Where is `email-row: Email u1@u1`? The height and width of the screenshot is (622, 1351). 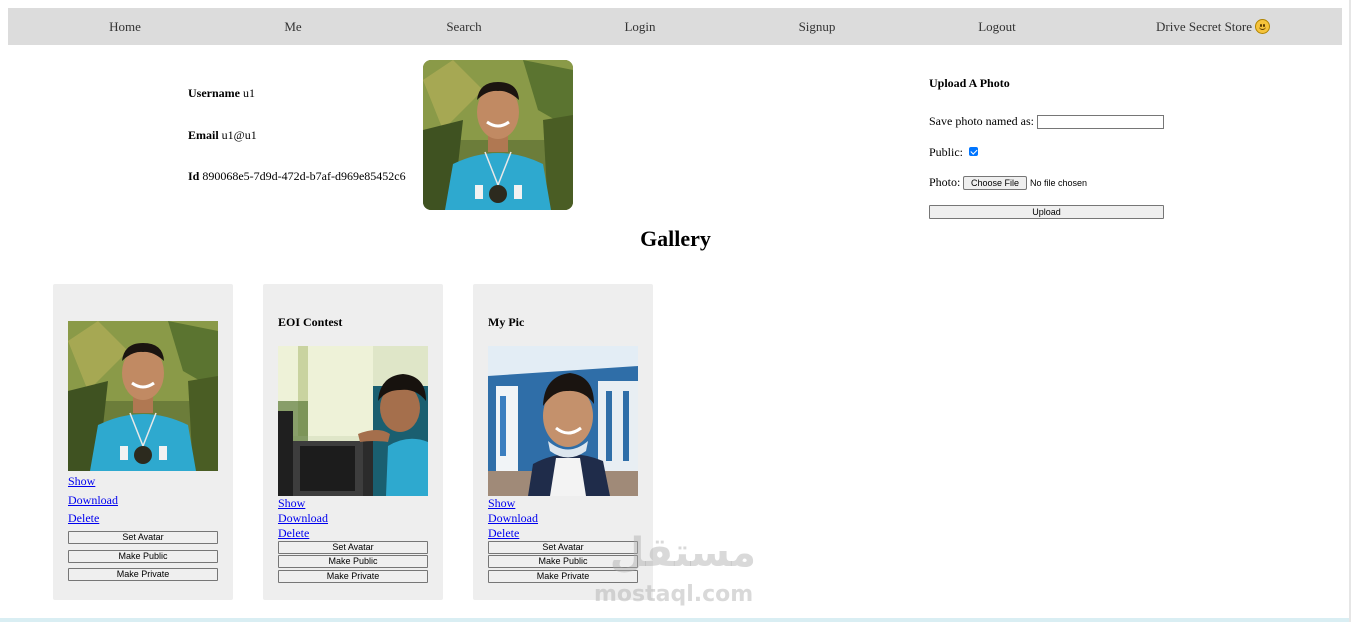
email-row: Email u1@u1 is located at coordinates (222, 135).